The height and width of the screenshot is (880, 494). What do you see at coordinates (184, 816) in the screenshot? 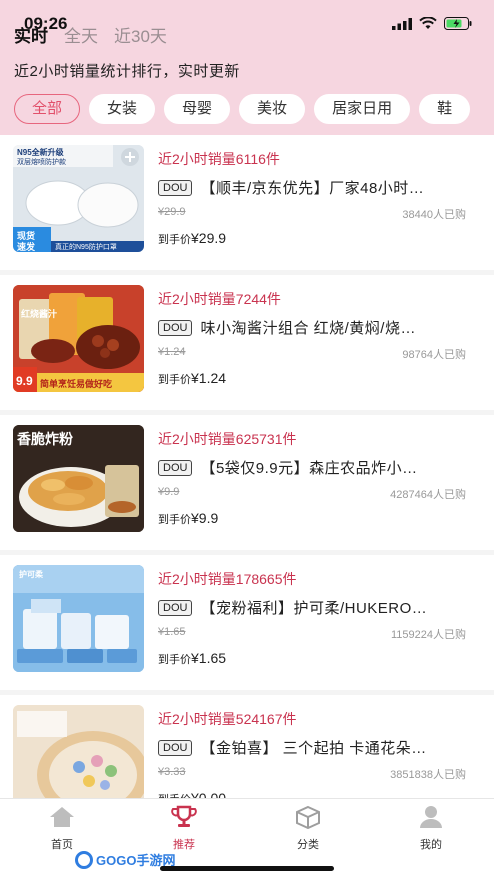
I see `trophy-icon` at bounding box center [184, 816].